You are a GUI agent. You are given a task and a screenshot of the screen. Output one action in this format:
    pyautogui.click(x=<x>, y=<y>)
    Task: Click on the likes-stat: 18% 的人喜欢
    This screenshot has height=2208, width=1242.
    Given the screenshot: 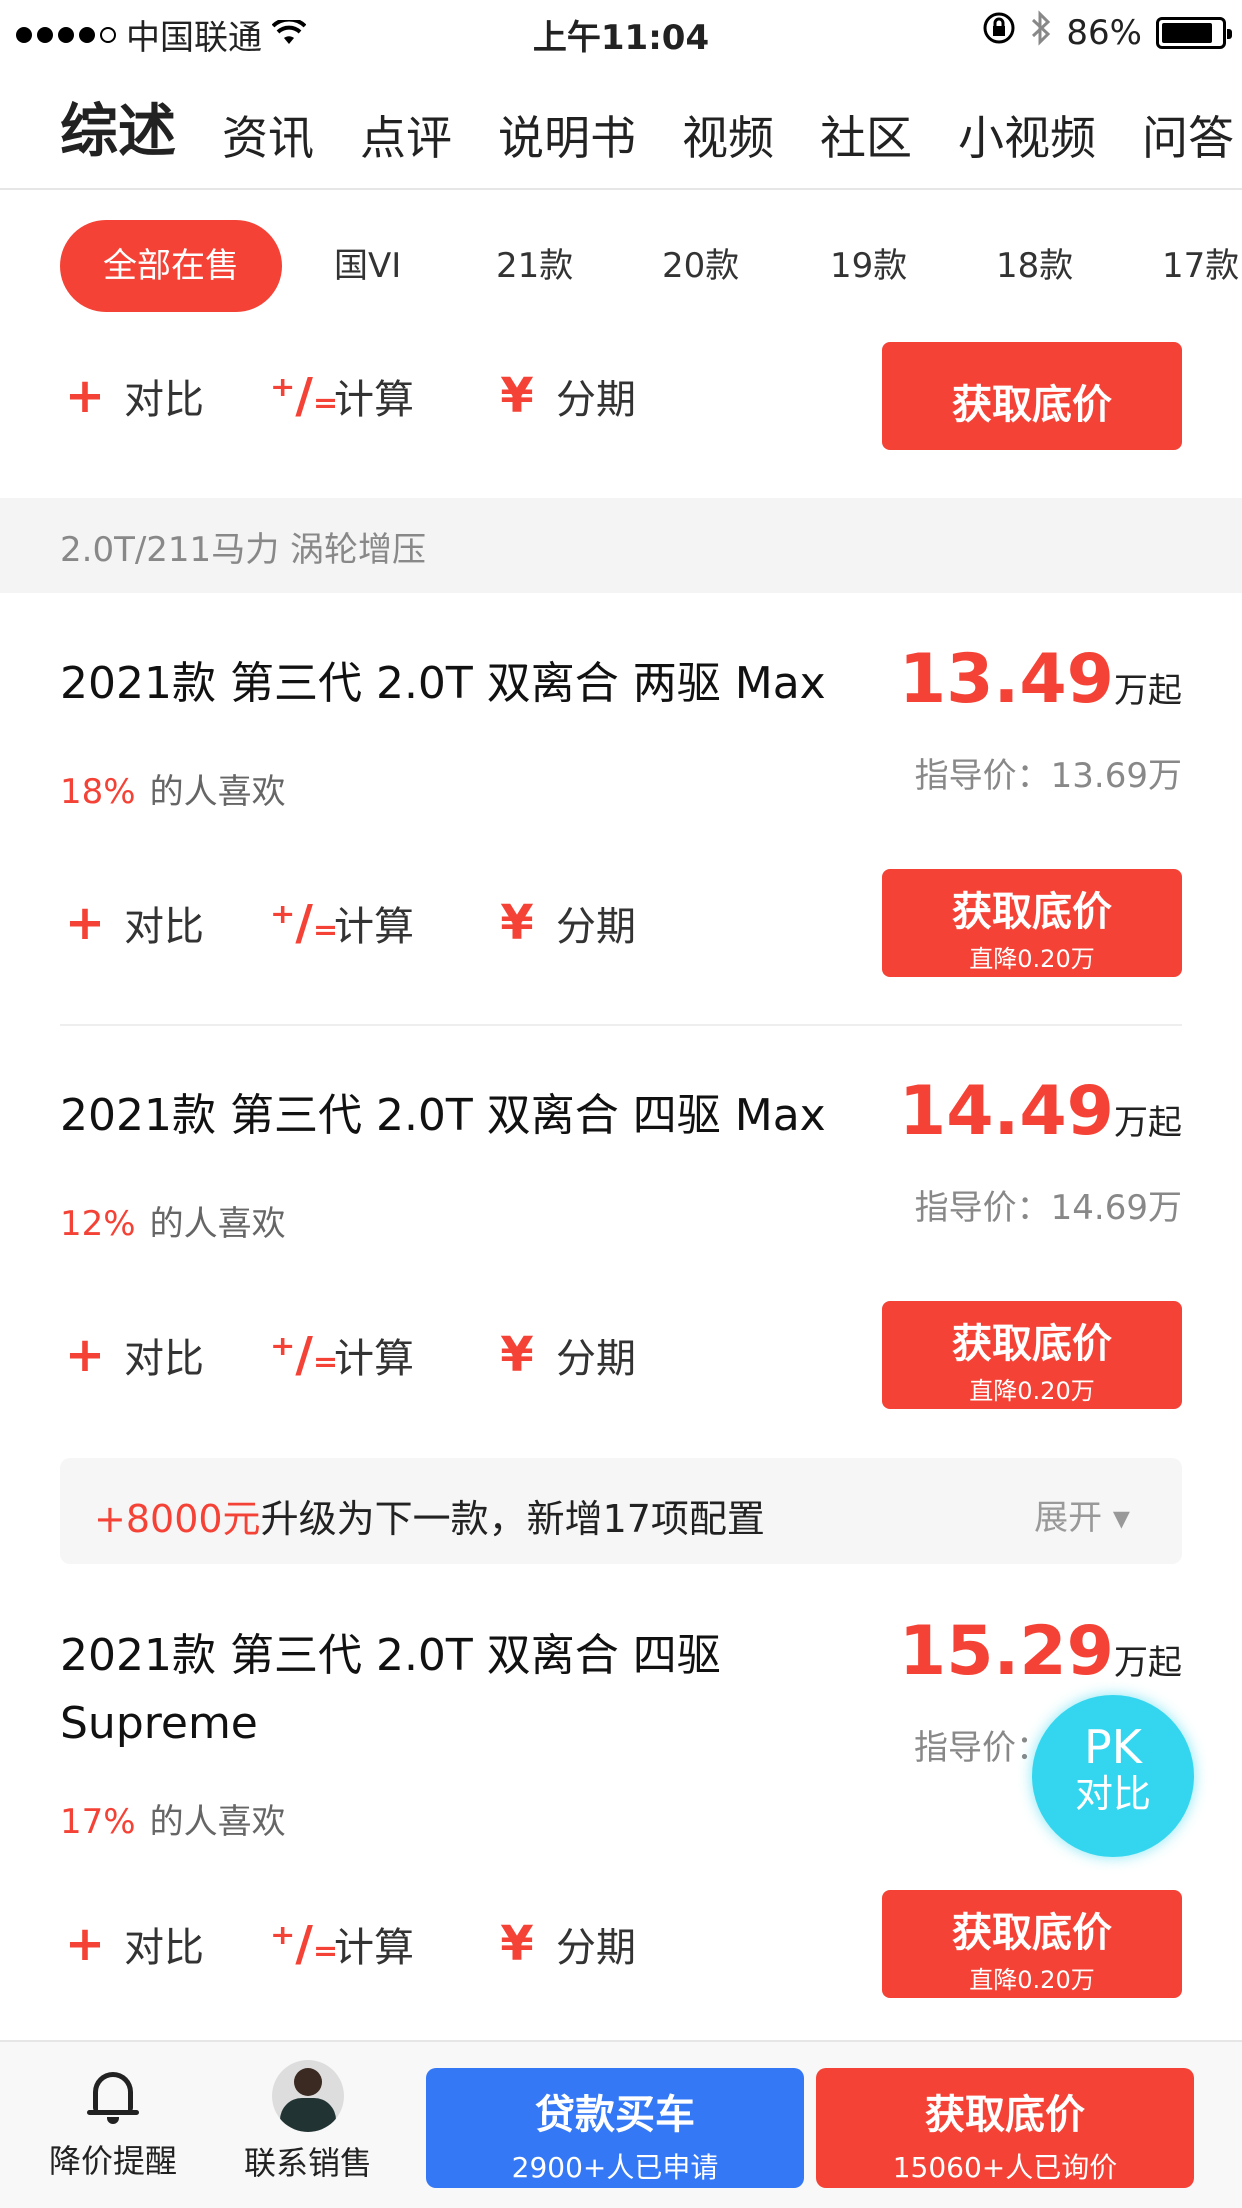 What is the action you would take?
    pyautogui.click(x=173, y=792)
    